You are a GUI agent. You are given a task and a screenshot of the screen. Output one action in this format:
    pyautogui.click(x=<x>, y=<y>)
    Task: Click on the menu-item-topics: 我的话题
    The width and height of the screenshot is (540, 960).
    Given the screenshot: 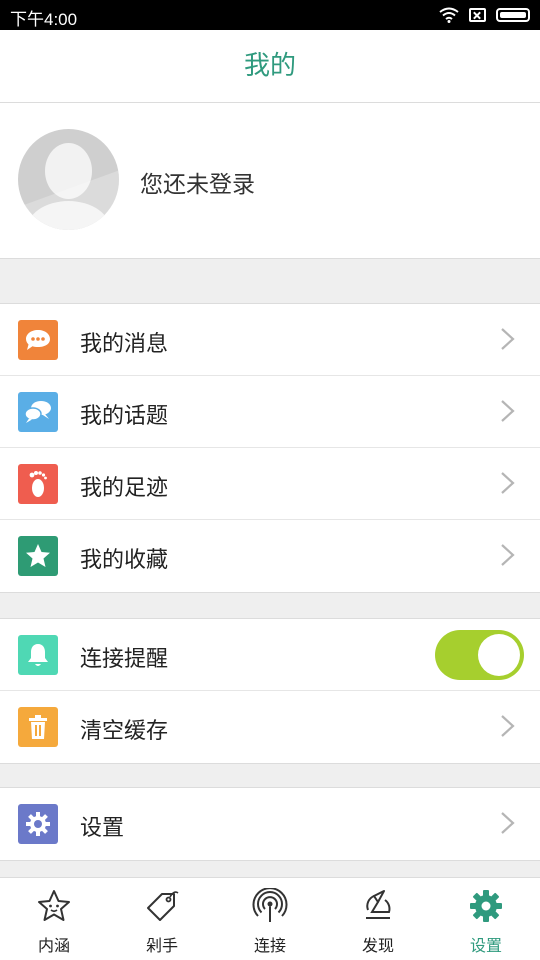 What is the action you would take?
    pyautogui.click(x=270, y=412)
    